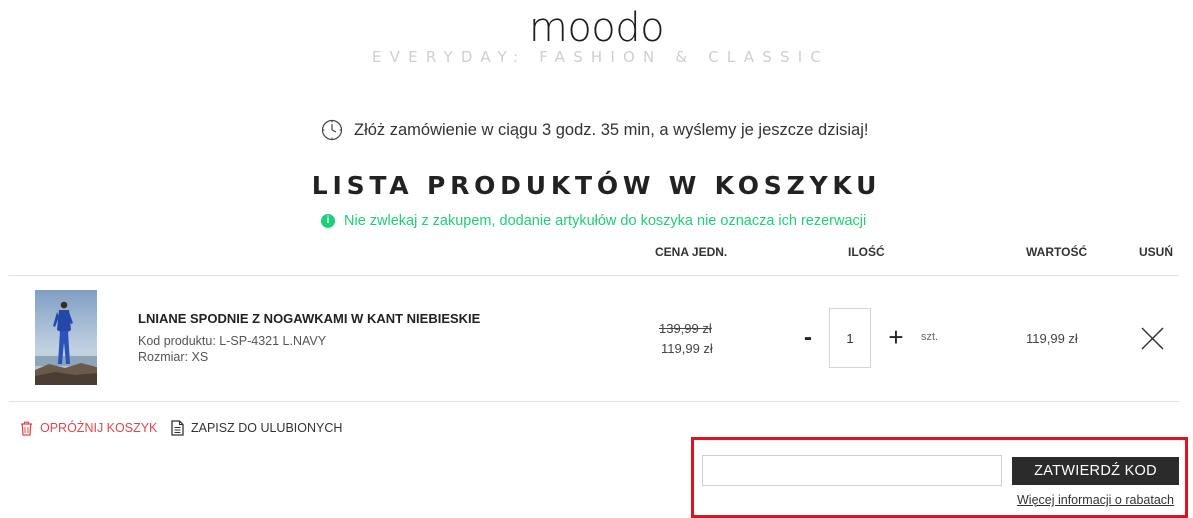 The height and width of the screenshot is (518, 1193). Describe the element at coordinates (687, 348) in the screenshot. I see `price-current: 119,99 zł` at that location.